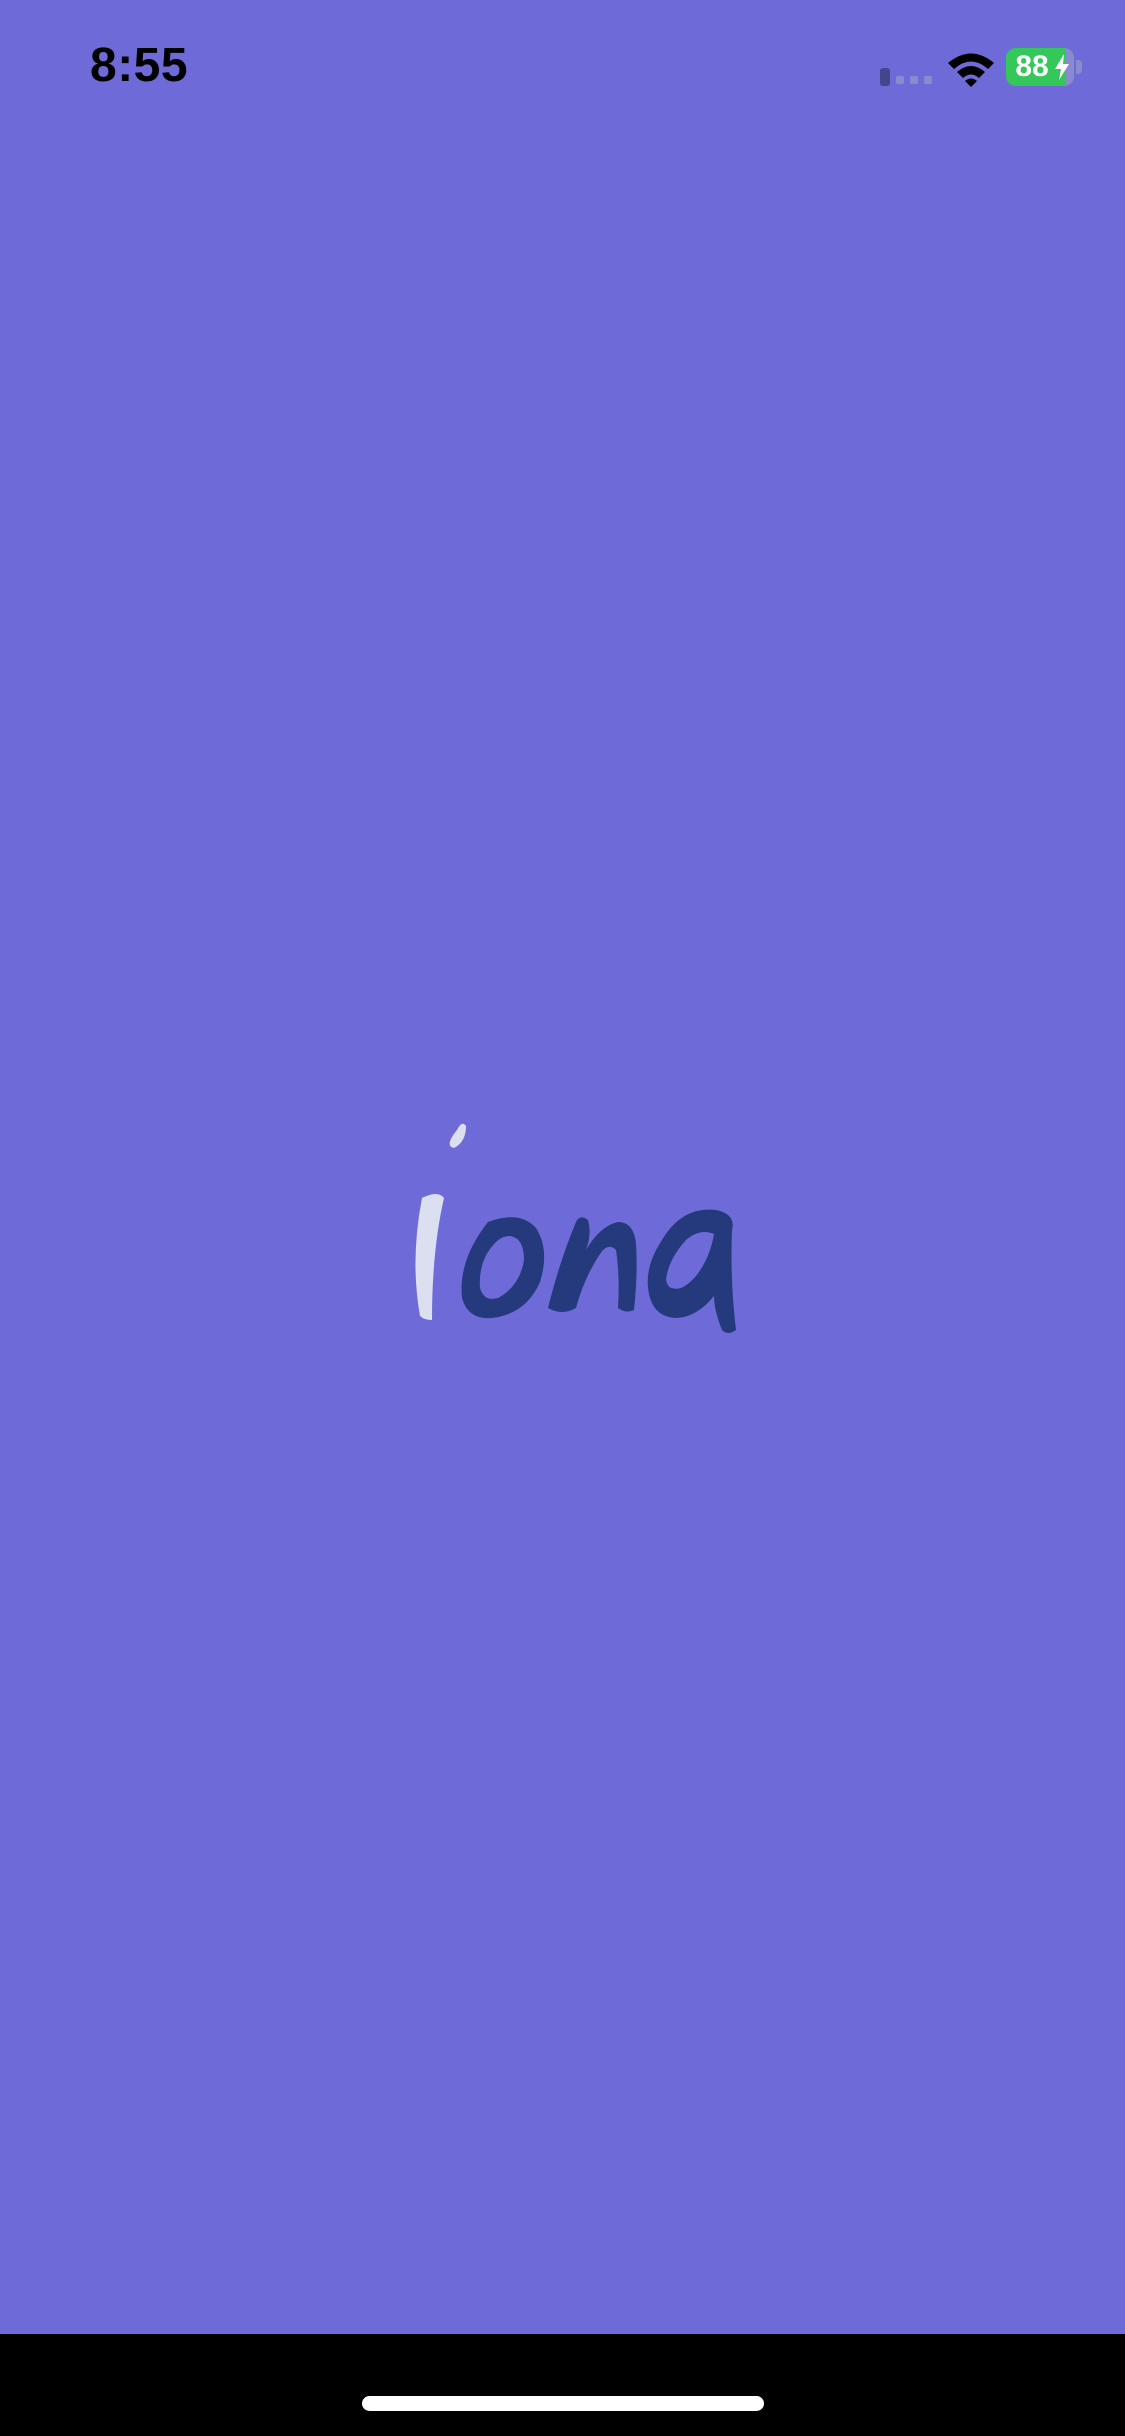 This screenshot has height=2436, width=1125. Describe the element at coordinates (1032, 66) in the screenshot. I see `battery-level: 88` at that location.